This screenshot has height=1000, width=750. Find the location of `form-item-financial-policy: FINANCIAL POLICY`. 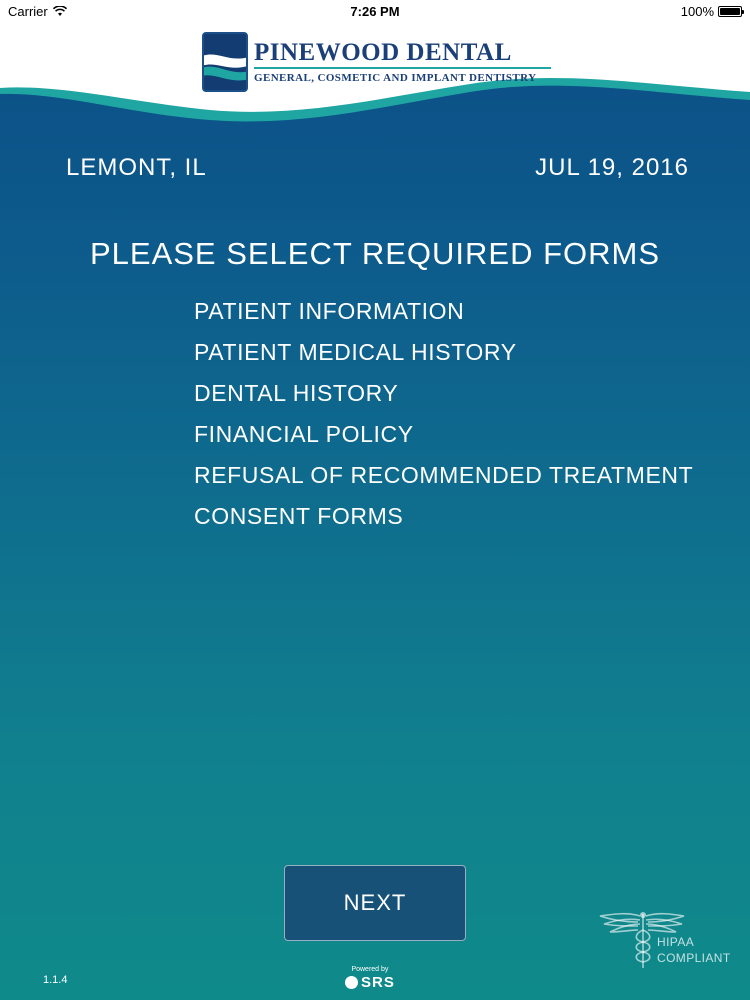

form-item-financial-policy: FINANCIAL POLICY is located at coordinates (443, 439).